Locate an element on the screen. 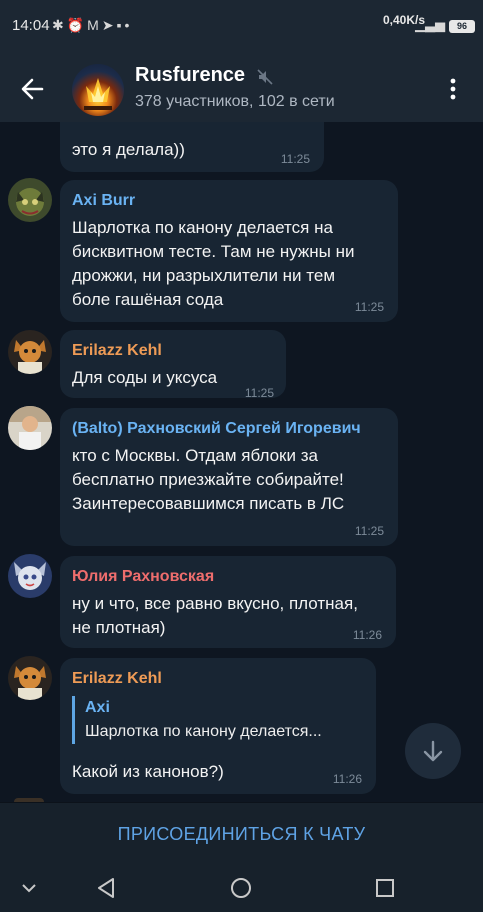  join-chat-button: ПРИСОЕДИНИТЬСЯ К ЧАТУ is located at coordinates (241, 834).